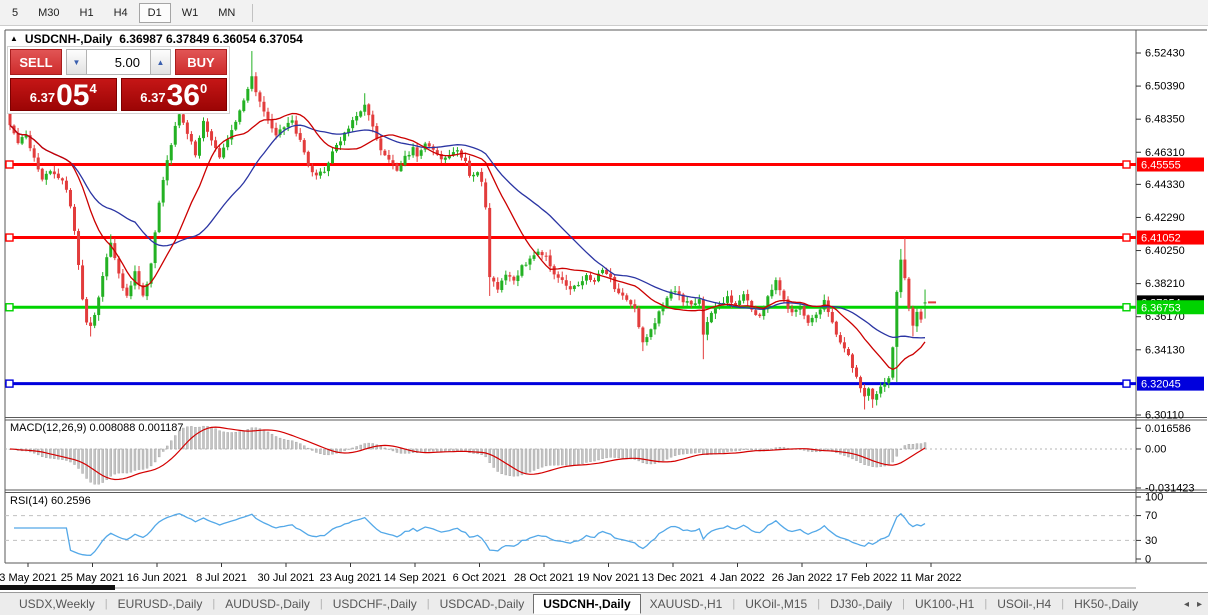 This screenshot has width=1208, height=615. I want to click on tab-usdx-weekly: USDX,Weekly, so click(57, 604).